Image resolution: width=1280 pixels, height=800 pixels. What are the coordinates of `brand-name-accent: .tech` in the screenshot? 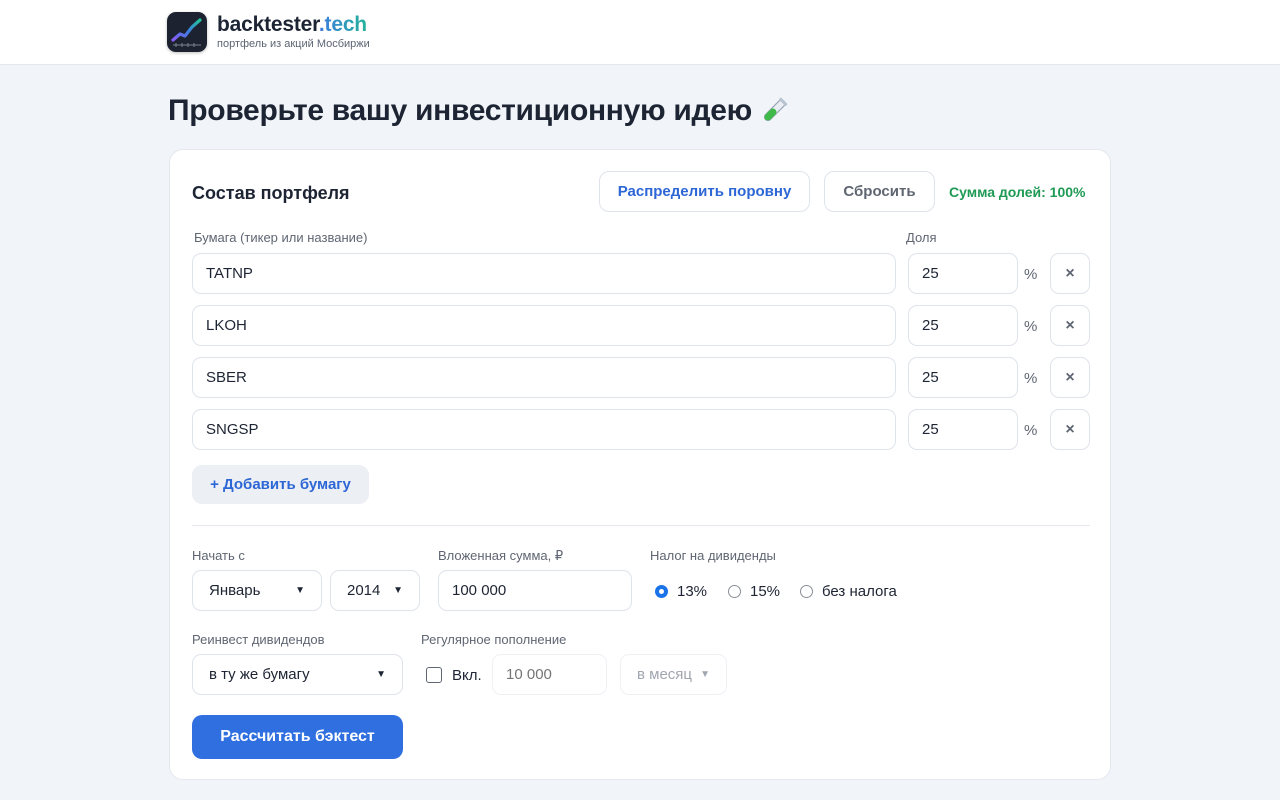 It's located at (342, 24).